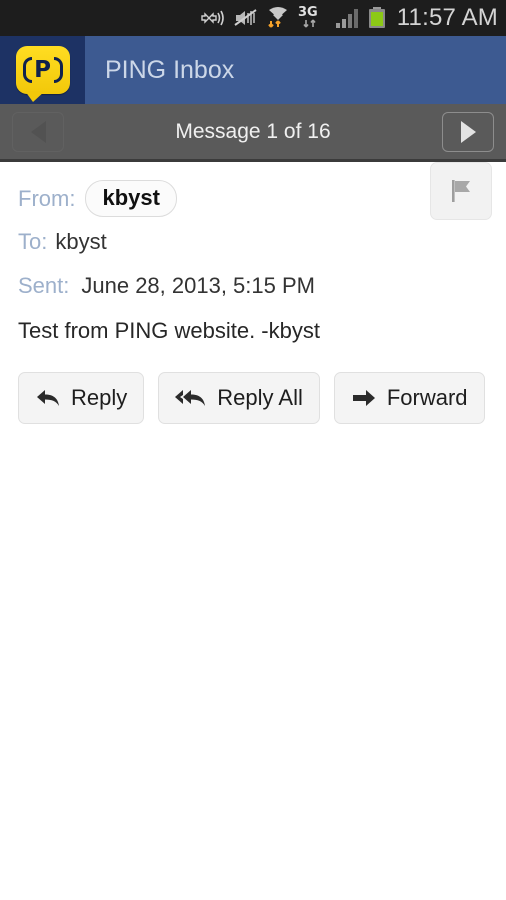 The image size is (506, 900). I want to click on forward-label: Forward, so click(427, 397).